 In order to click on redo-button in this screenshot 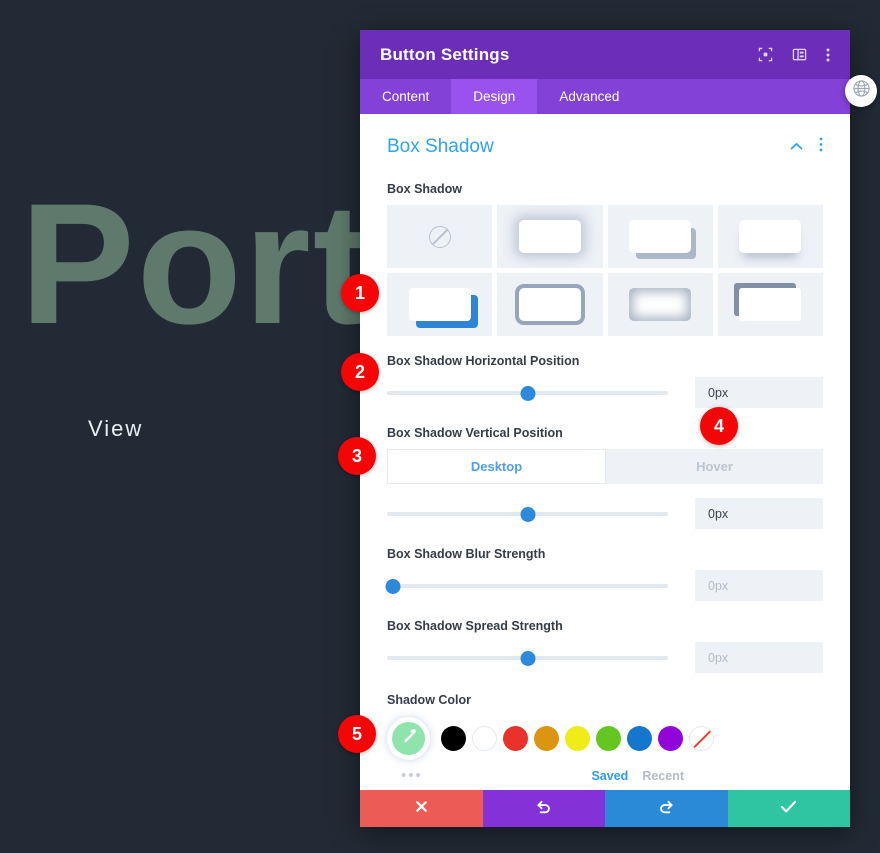, I will do `click(666, 808)`.